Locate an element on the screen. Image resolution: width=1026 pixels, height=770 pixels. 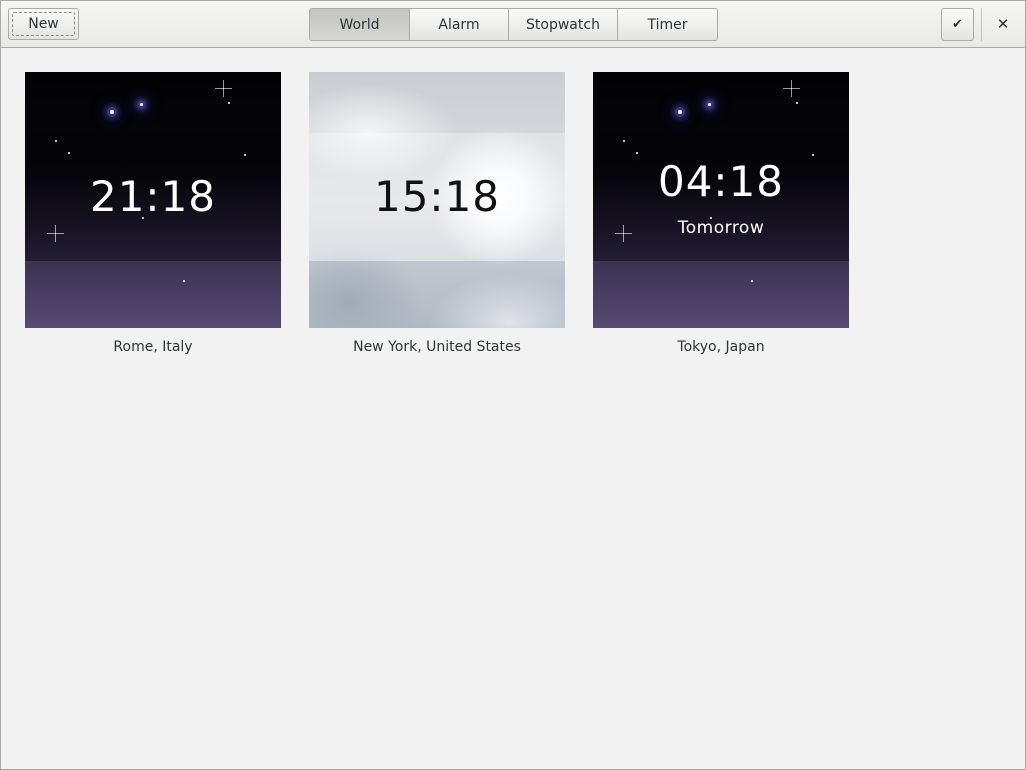
select-done-button: ✔ is located at coordinates (957, 24).